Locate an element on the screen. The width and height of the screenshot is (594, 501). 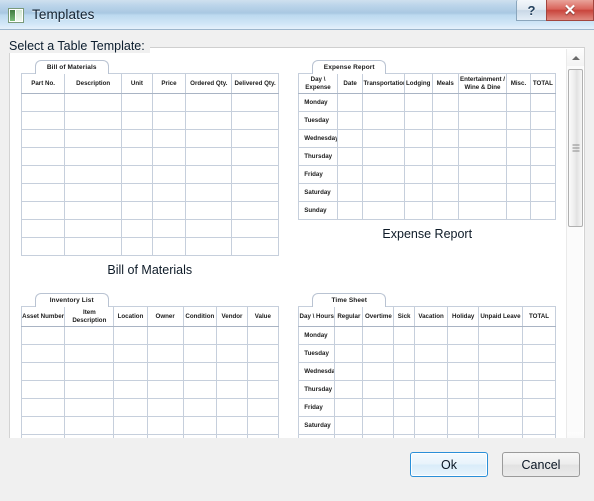
column-header: Unpaid Leave is located at coordinates (500, 316).